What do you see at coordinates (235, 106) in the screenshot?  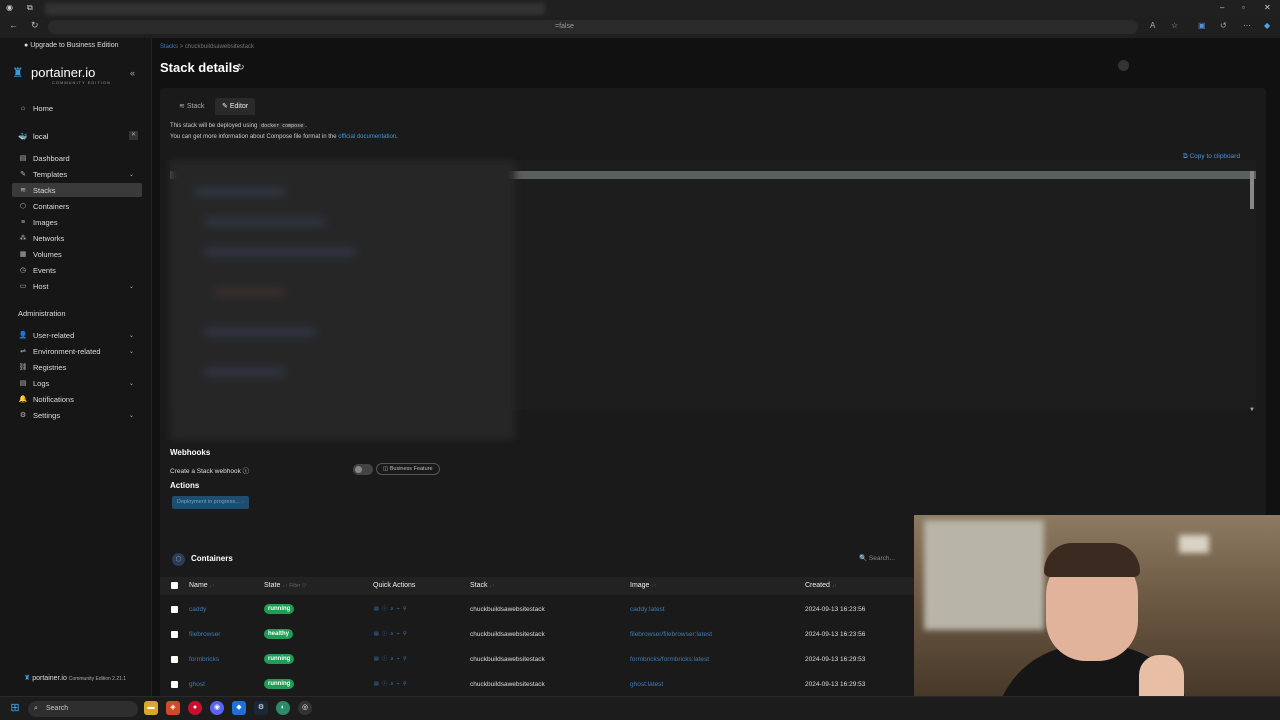 I see `tab-editor: ✎ Editor` at bounding box center [235, 106].